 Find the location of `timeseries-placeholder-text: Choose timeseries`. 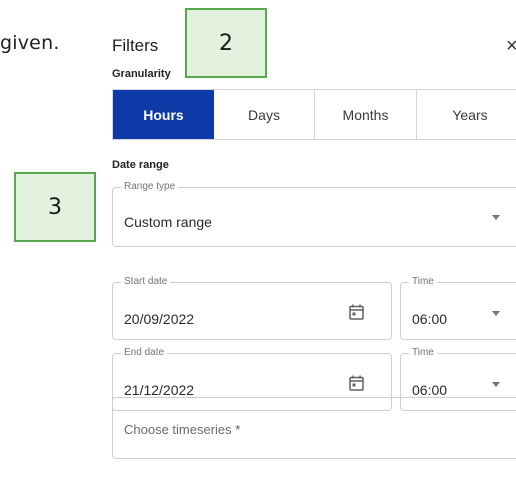

timeseries-placeholder-text: Choose timeseries is located at coordinates (178, 429).